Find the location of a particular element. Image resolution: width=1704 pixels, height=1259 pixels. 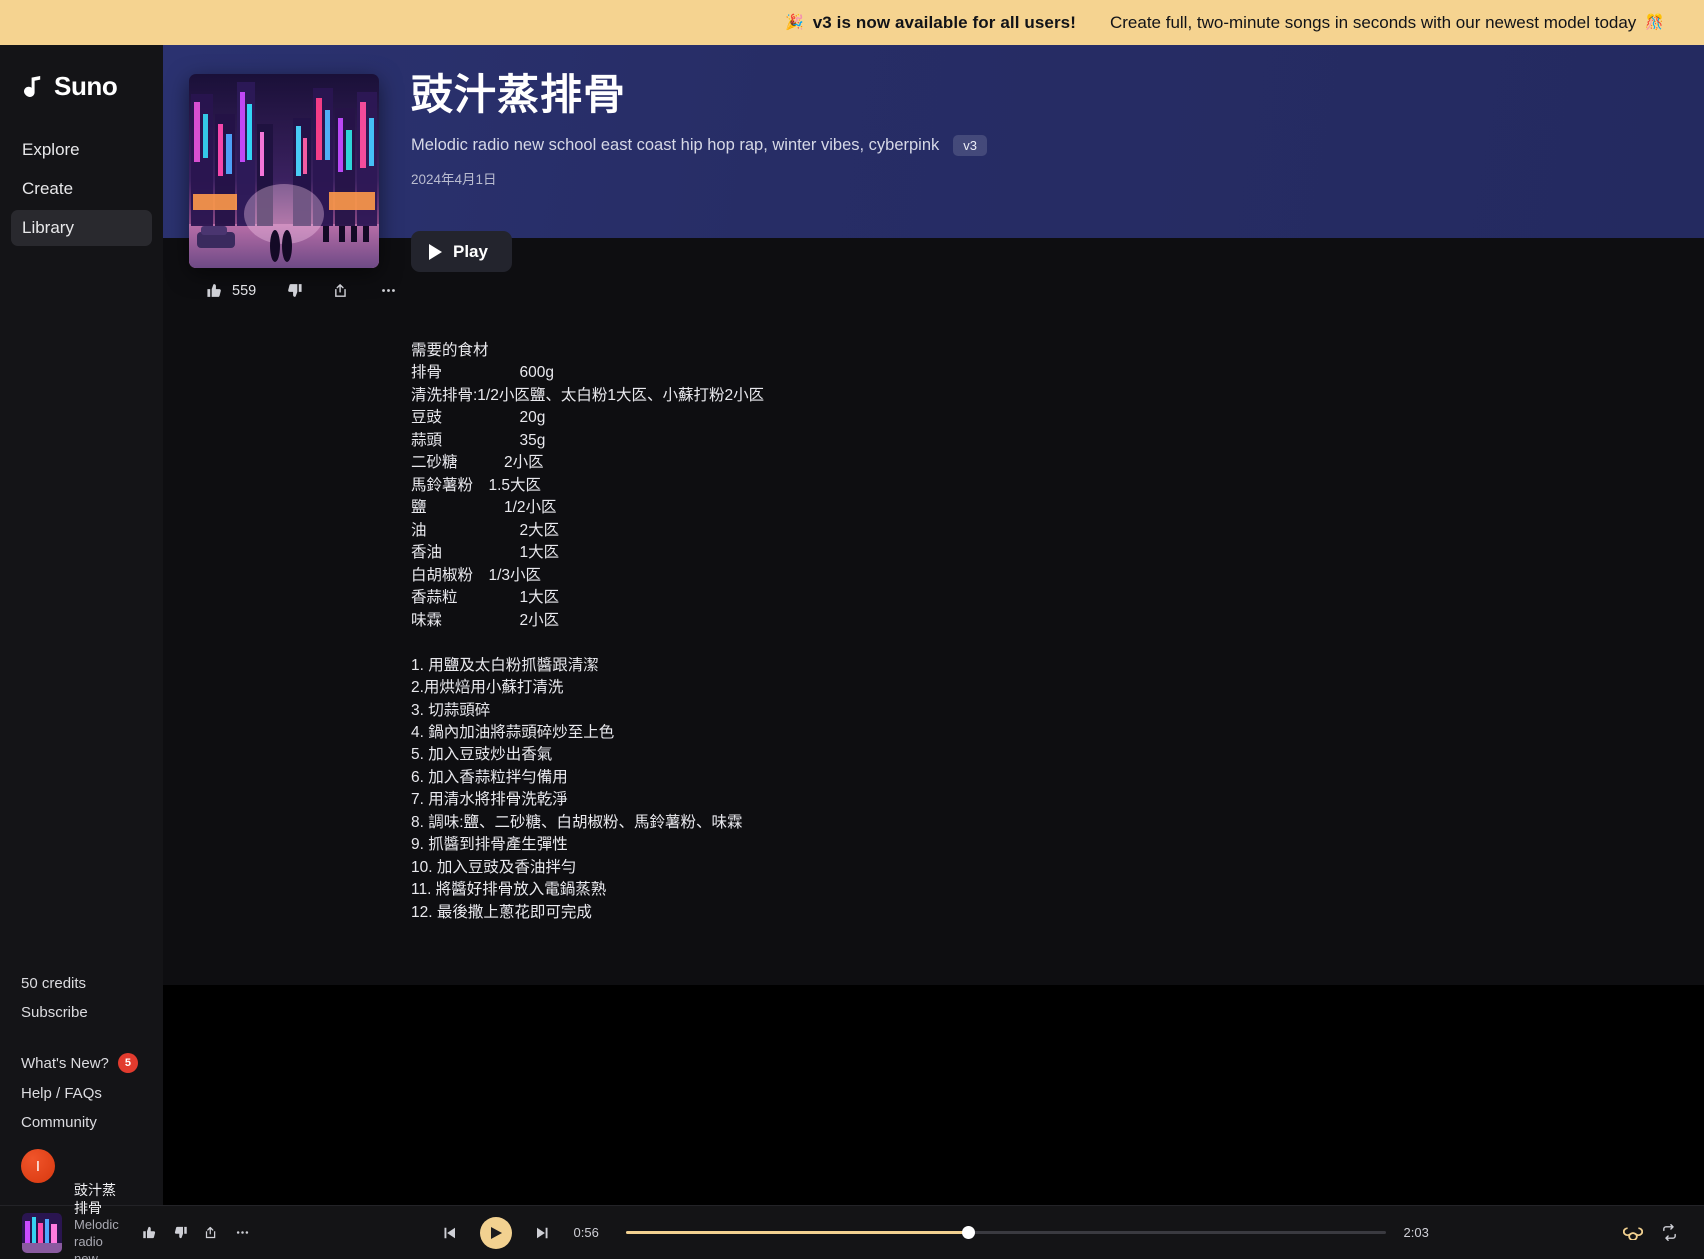

skip-next-icon is located at coordinates (541, 1232).